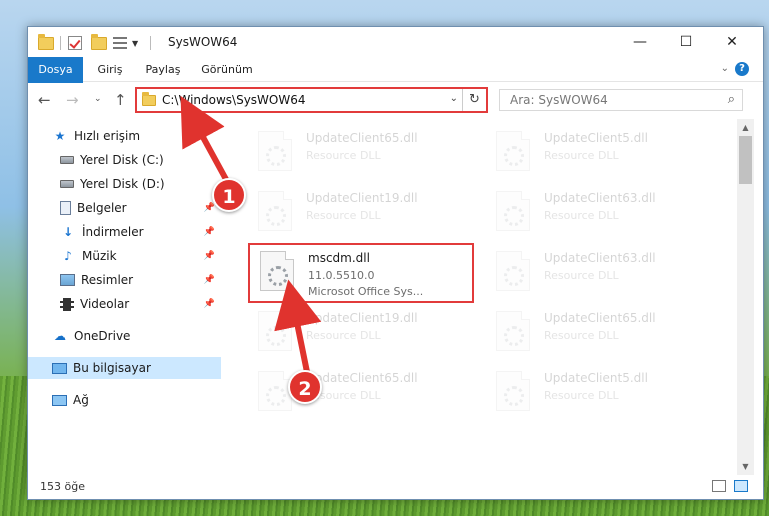 Image resolution: width=769 pixels, height=516 pixels. I want to click on step-marker-1: 1, so click(229, 195).